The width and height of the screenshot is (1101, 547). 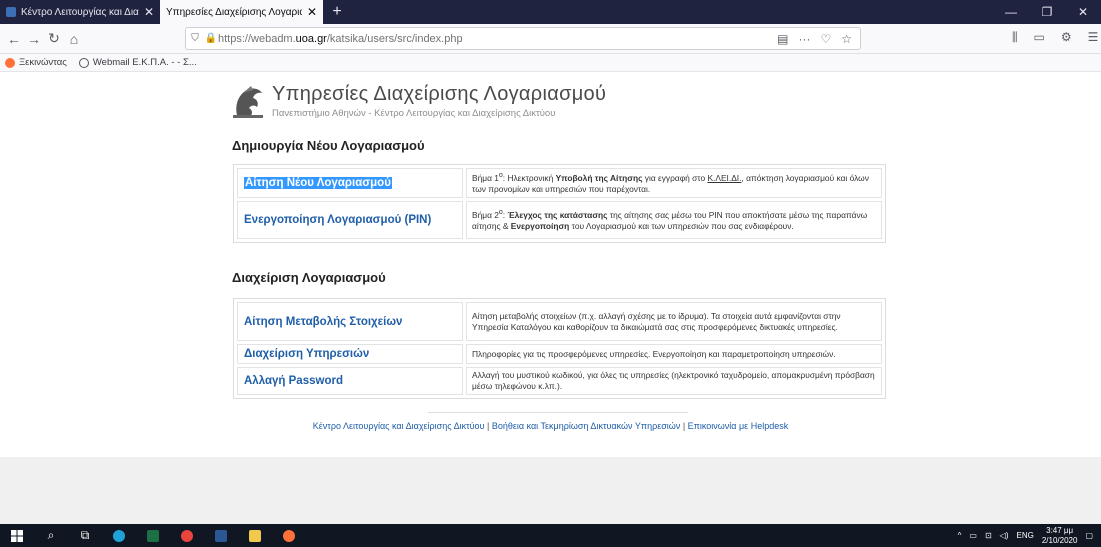 I want to click on new-tab-button: +, so click(x=337, y=12).